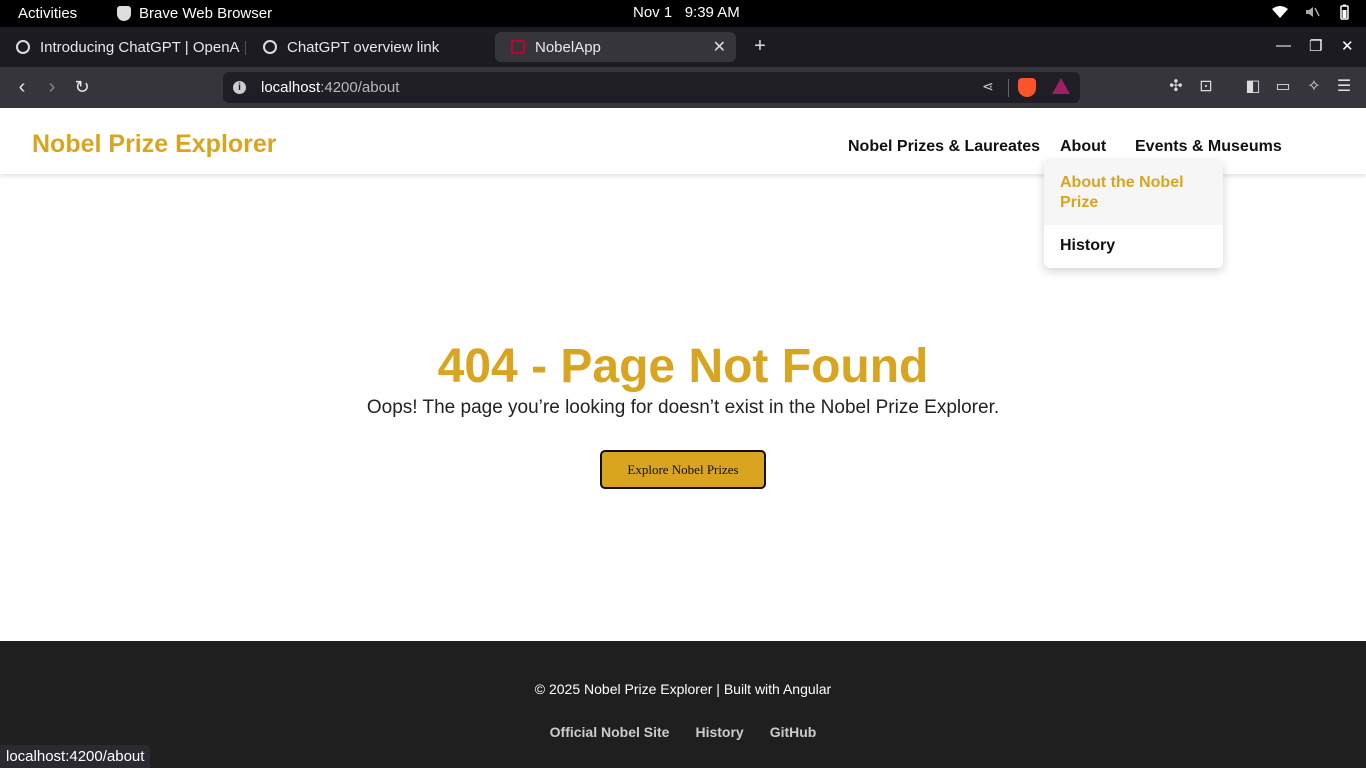 The image size is (1366, 768). What do you see at coordinates (75, 756) in the screenshot?
I see `link-status-bubble: localhost:4200/about` at bounding box center [75, 756].